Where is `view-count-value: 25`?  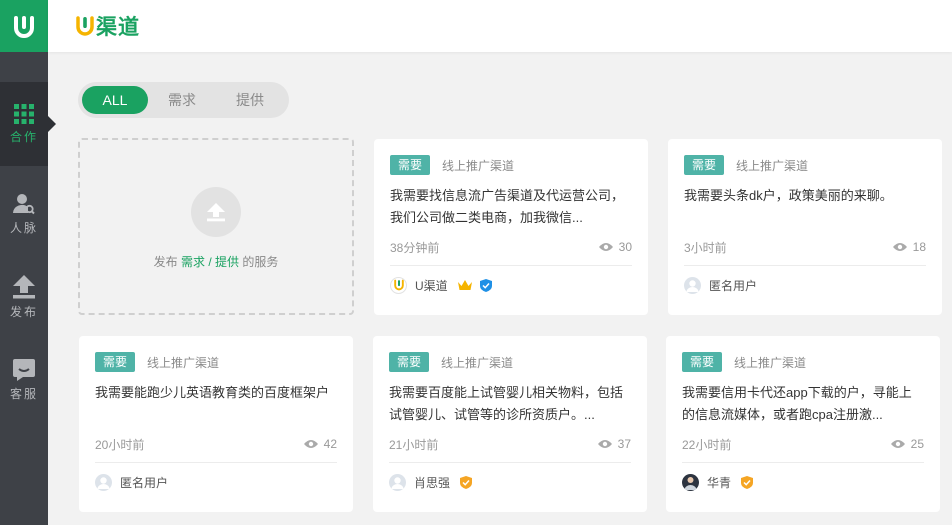
view-count-value: 25 is located at coordinates (917, 444).